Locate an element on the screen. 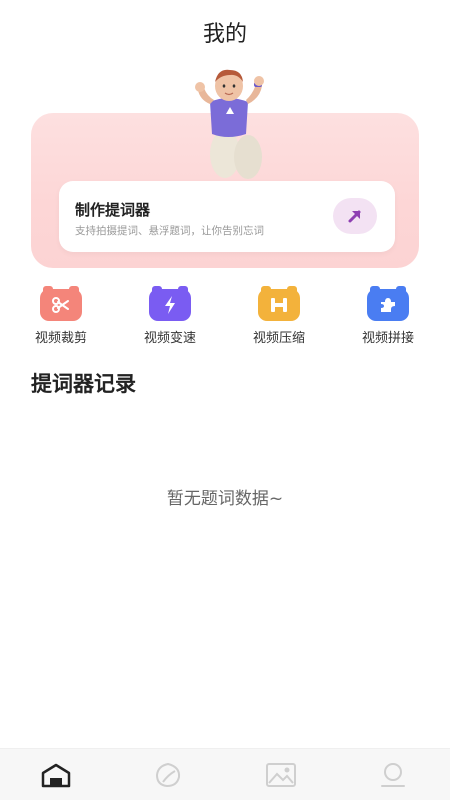  scissors-icon is located at coordinates (61, 303).